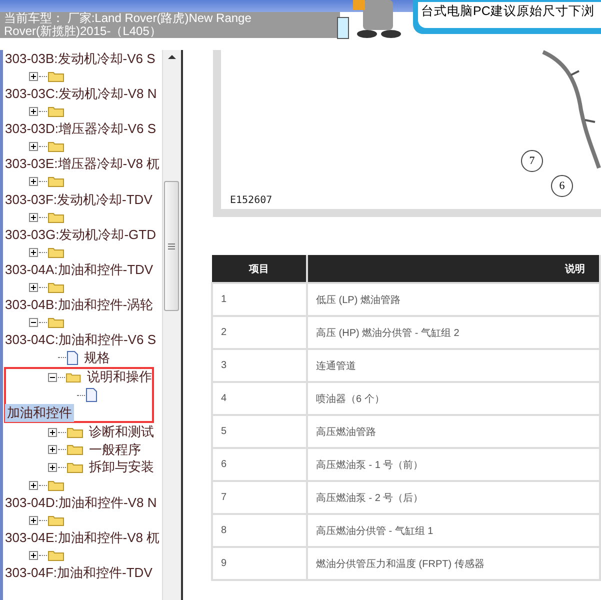 This screenshot has height=600, width=601. Describe the element at coordinates (259, 332) in the screenshot. I see `table-cell: 2` at that location.